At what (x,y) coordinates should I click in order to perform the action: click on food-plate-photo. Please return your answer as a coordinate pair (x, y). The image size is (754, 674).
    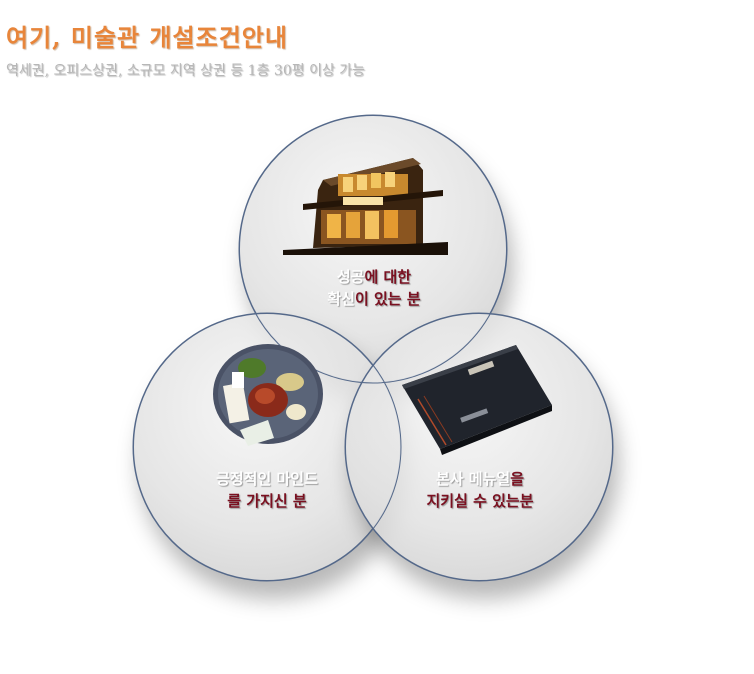
    Looking at the image, I should click on (268, 395).